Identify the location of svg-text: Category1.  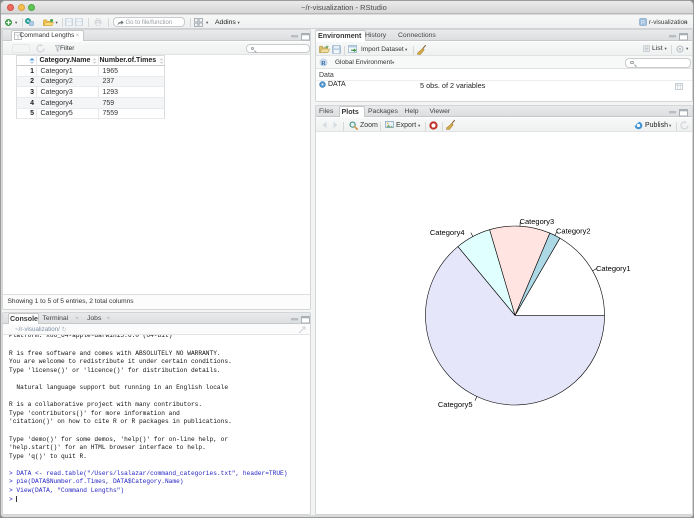
(613, 268).